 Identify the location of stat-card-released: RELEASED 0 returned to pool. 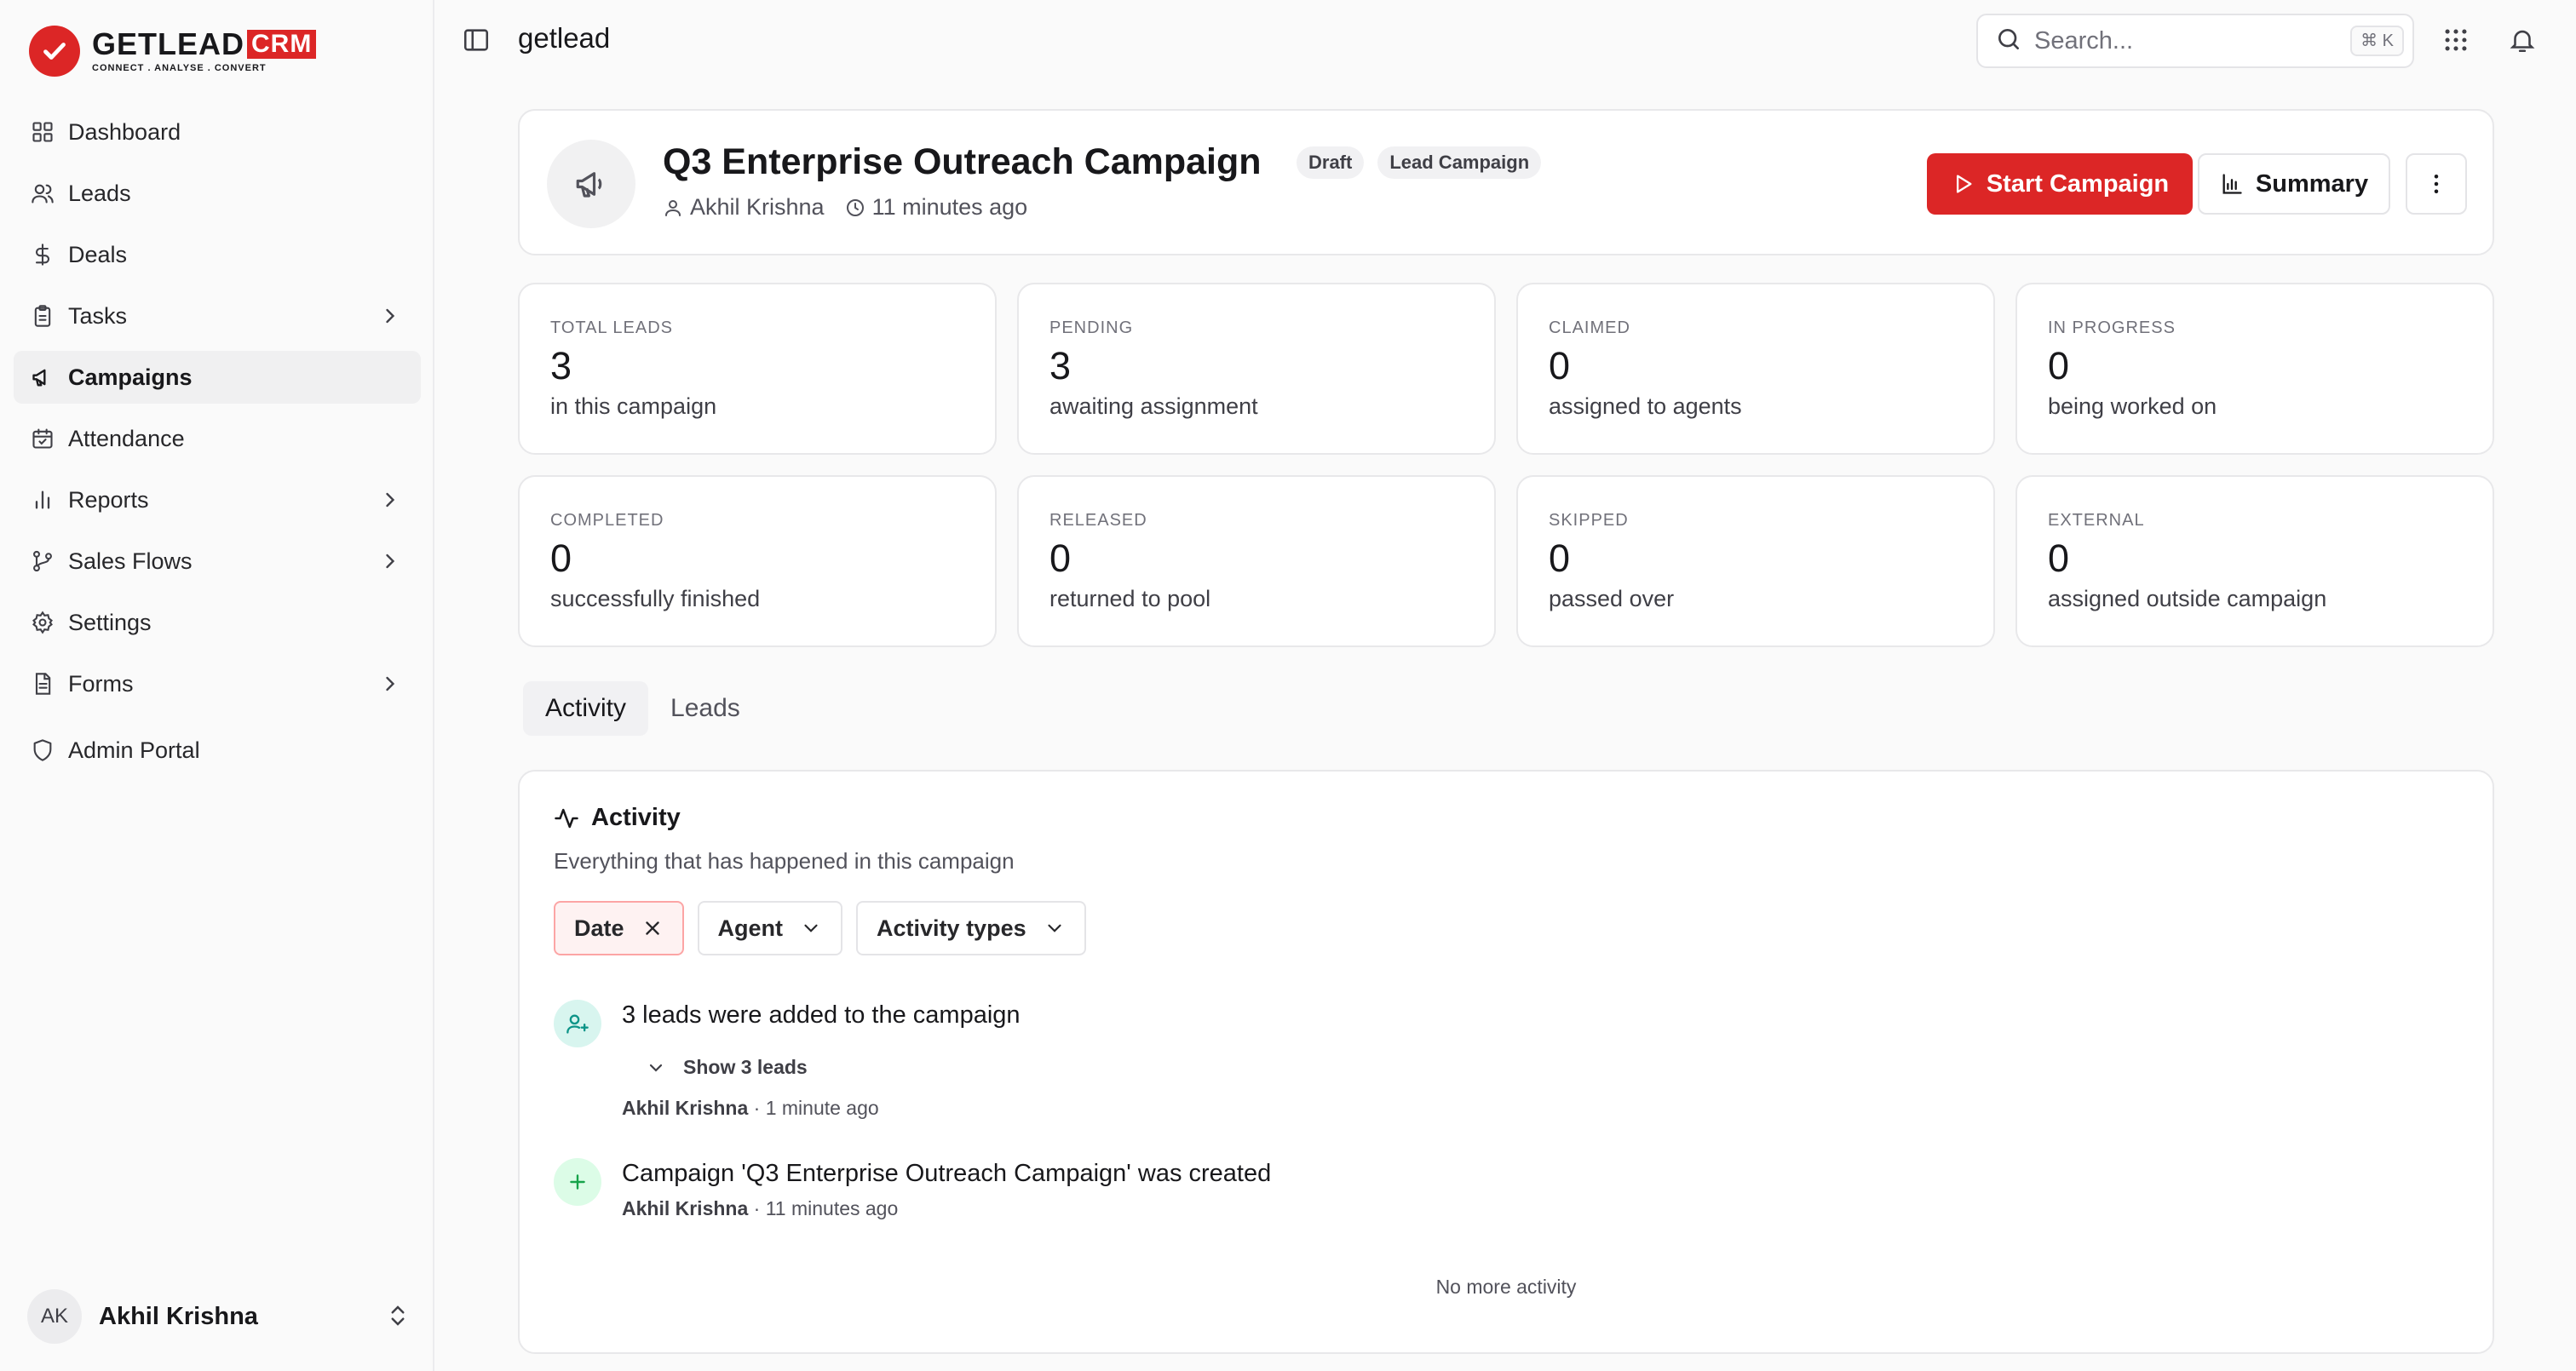
(1257, 561).